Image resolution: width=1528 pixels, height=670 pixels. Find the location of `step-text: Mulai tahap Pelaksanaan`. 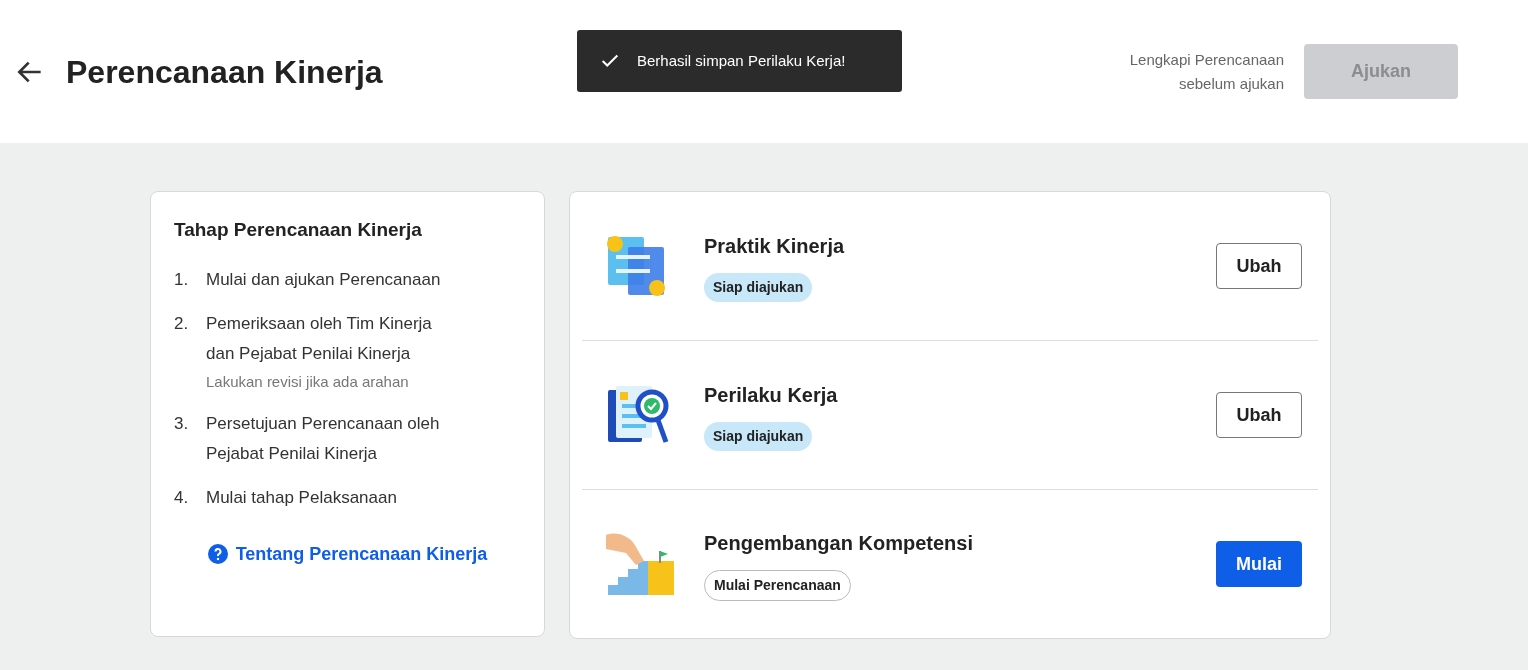

step-text: Mulai tahap Pelaksanaan is located at coordinates (301, 497).